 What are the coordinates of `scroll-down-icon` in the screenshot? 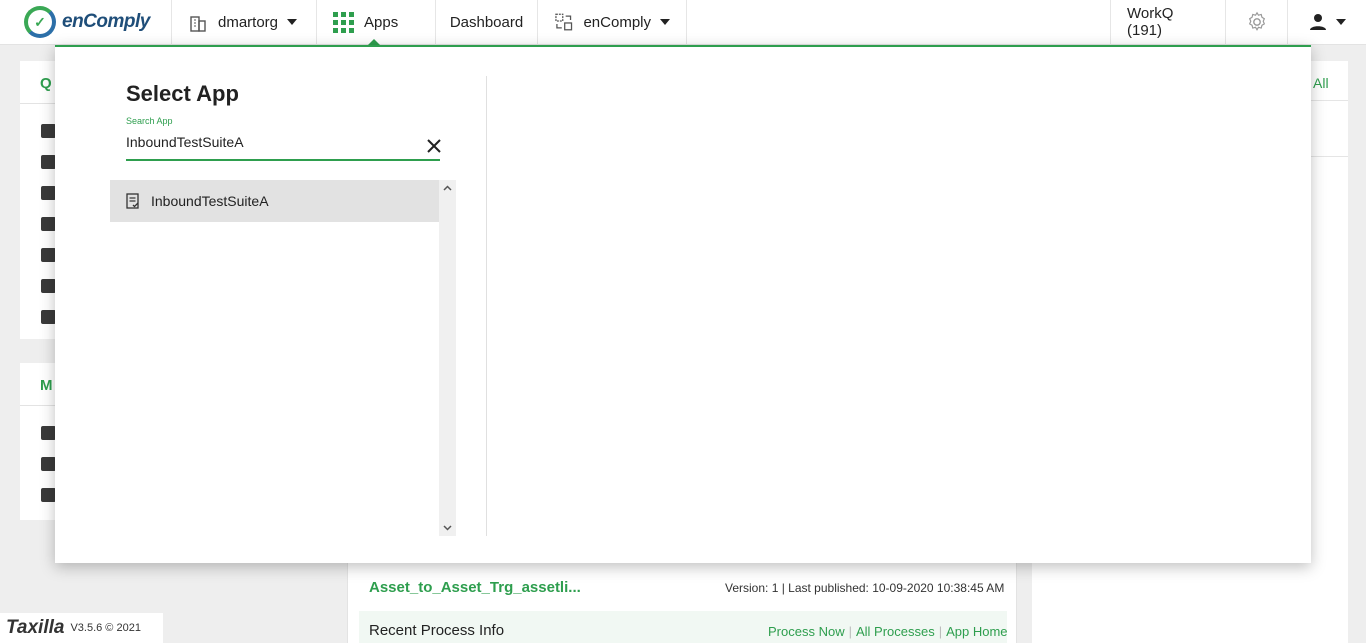 It's located at (447, 527).